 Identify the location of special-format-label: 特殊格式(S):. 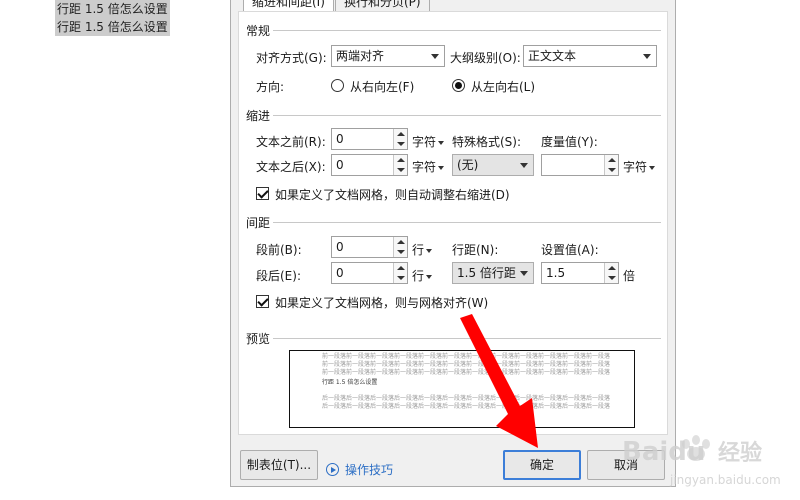
(487, 142).